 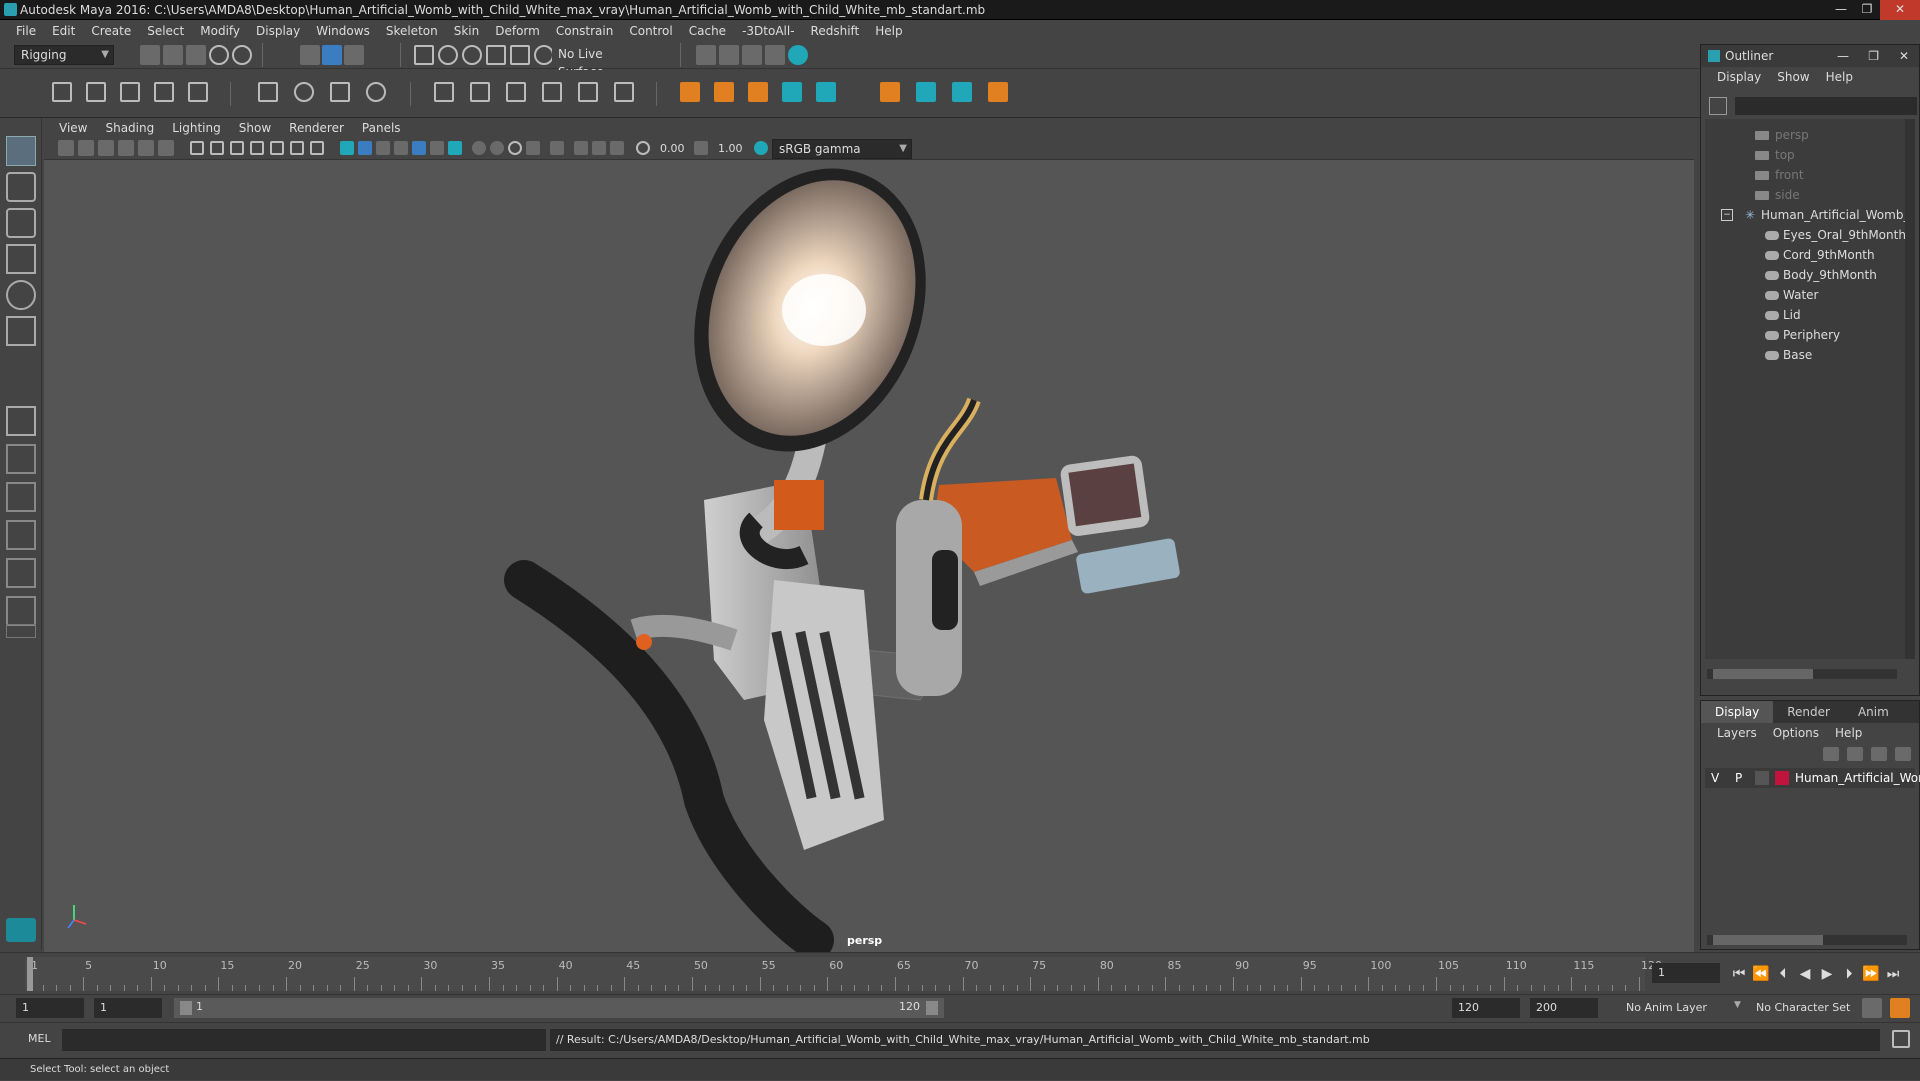 I want to click on layer-visibility-toggle: V, so click(x=1715, y=778).